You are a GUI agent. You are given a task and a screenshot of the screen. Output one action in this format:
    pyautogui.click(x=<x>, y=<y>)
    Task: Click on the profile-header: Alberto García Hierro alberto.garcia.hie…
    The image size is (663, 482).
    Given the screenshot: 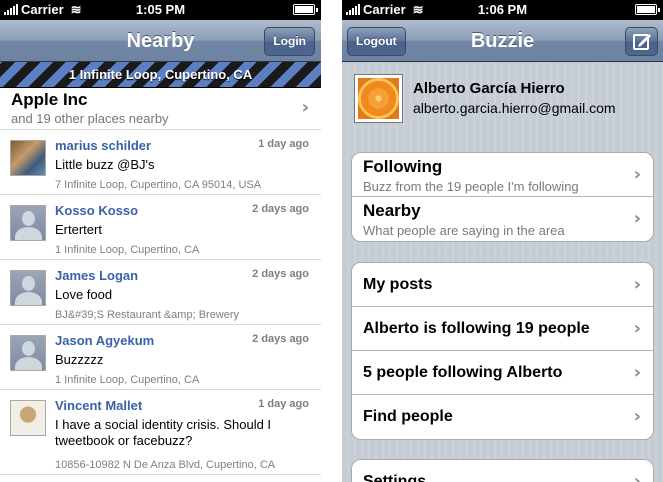 What is the action you would take?
    pyautogui.click(x=502, y=103)
    